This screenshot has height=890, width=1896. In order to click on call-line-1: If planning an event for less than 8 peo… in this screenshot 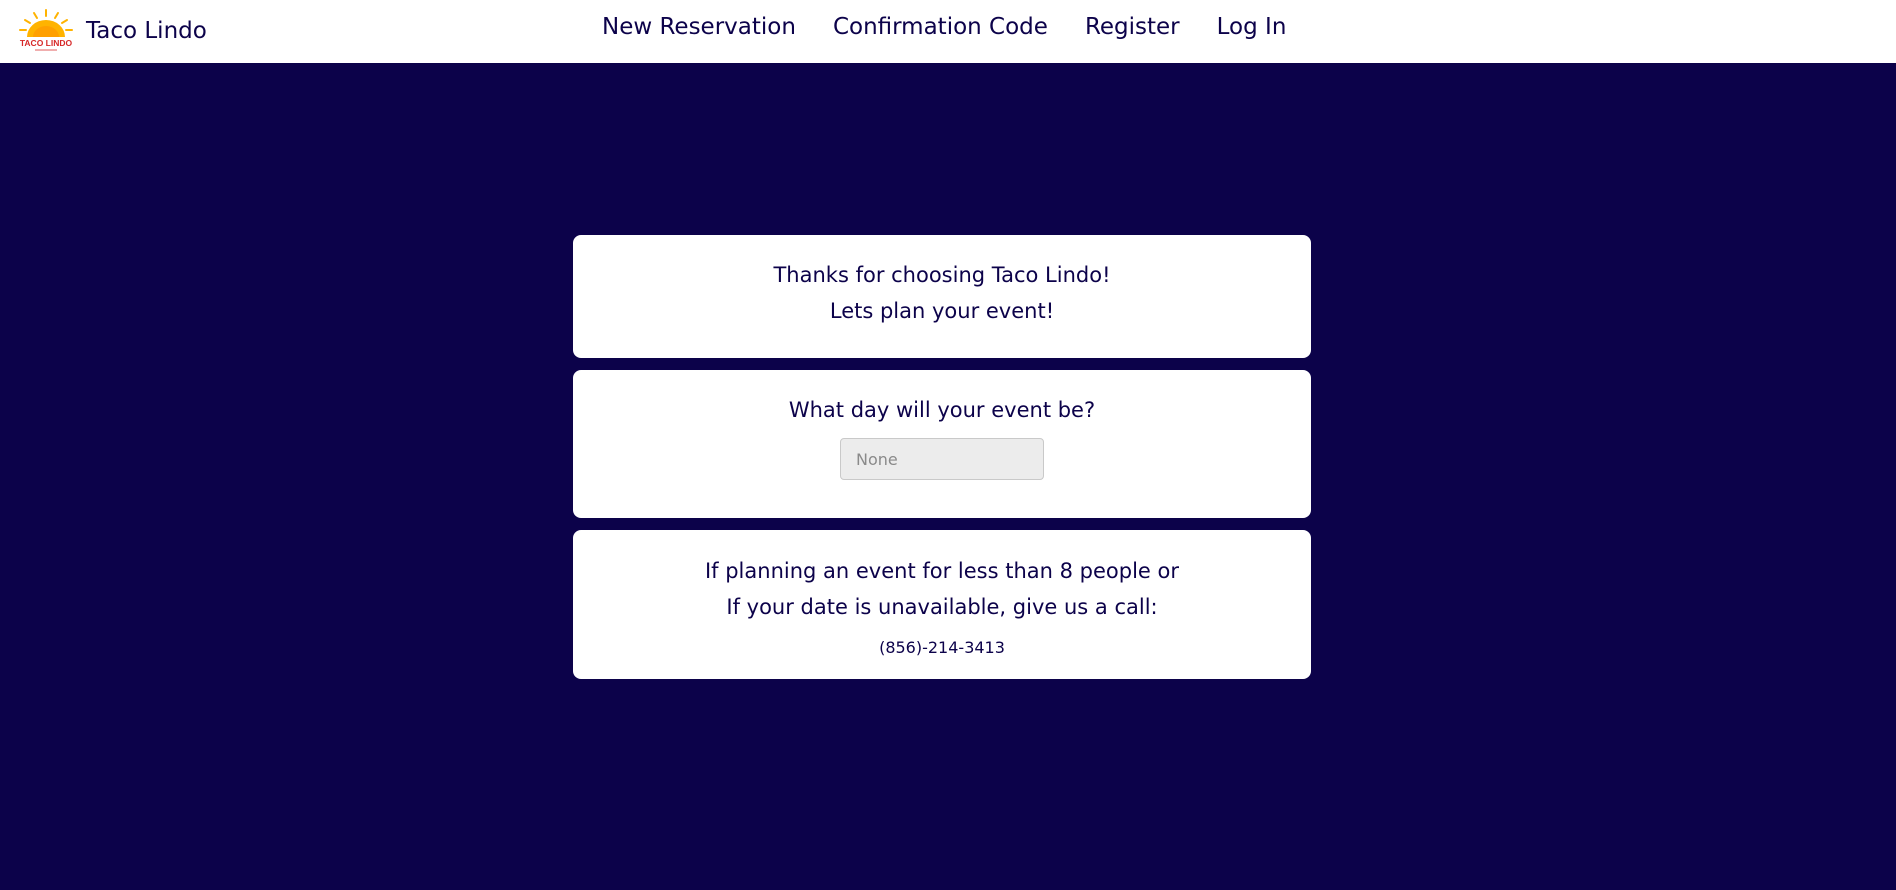, I will do `click(942, 571)`.